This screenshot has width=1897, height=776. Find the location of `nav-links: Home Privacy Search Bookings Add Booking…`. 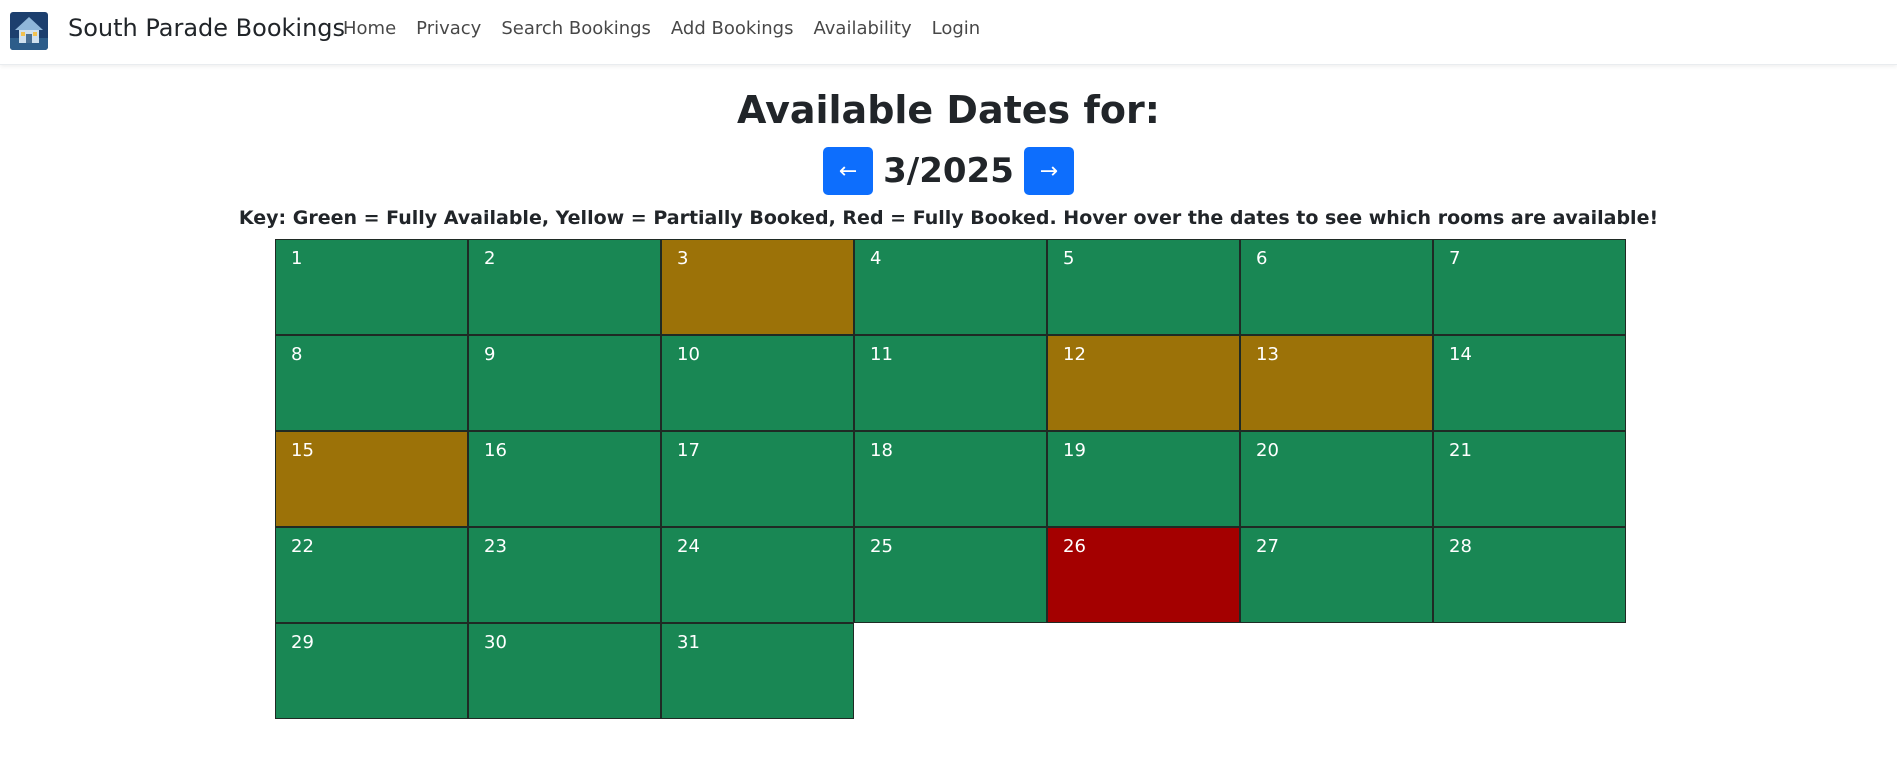

nav-links: Home Privacy Search Bookings Add Booking… is located at coordinates (671, 28).